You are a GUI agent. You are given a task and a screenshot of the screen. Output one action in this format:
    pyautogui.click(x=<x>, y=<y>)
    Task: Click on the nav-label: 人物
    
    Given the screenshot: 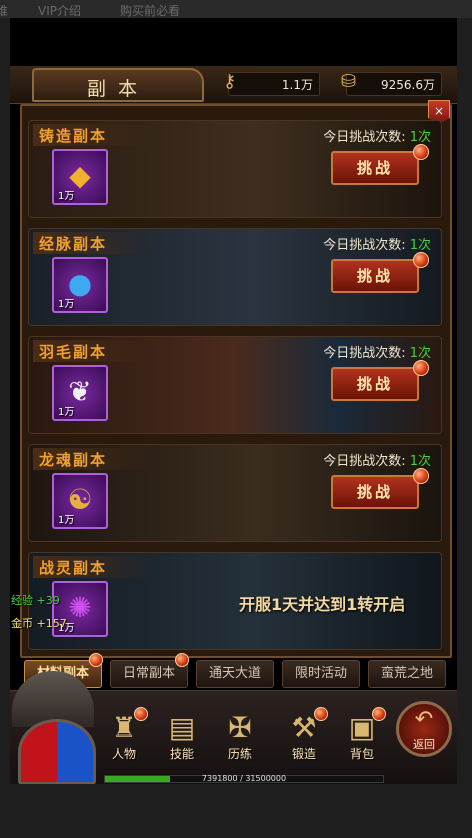 What is the action you would take?
    pyautogui.click(x=123, y=754)
    